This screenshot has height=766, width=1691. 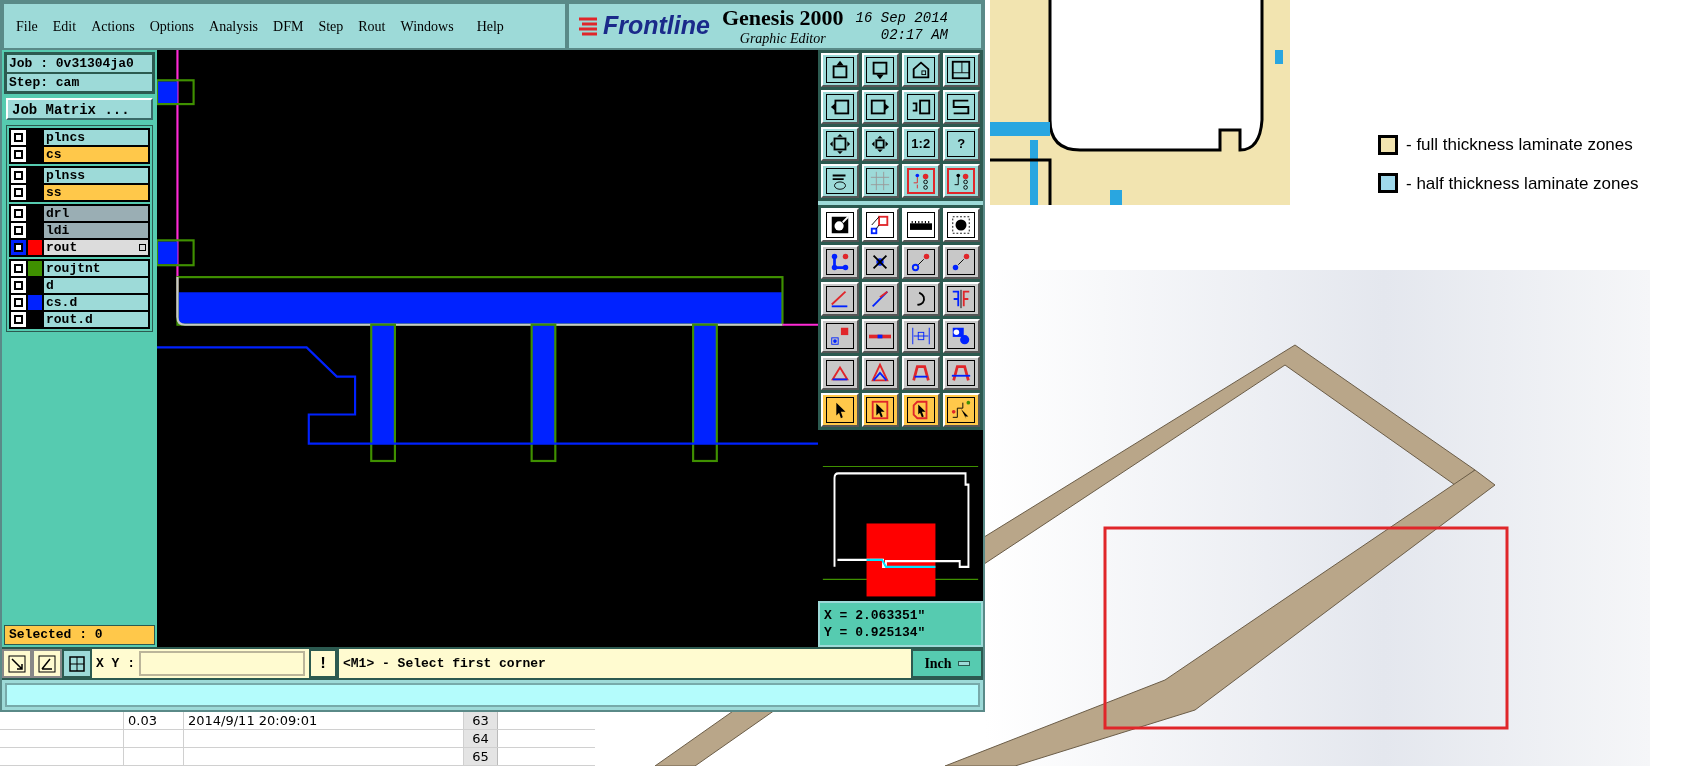 What do you see at coordinates (288, 26) in the screenshot?
I see `menu-item: DFM` at bounding box center [288, 26].